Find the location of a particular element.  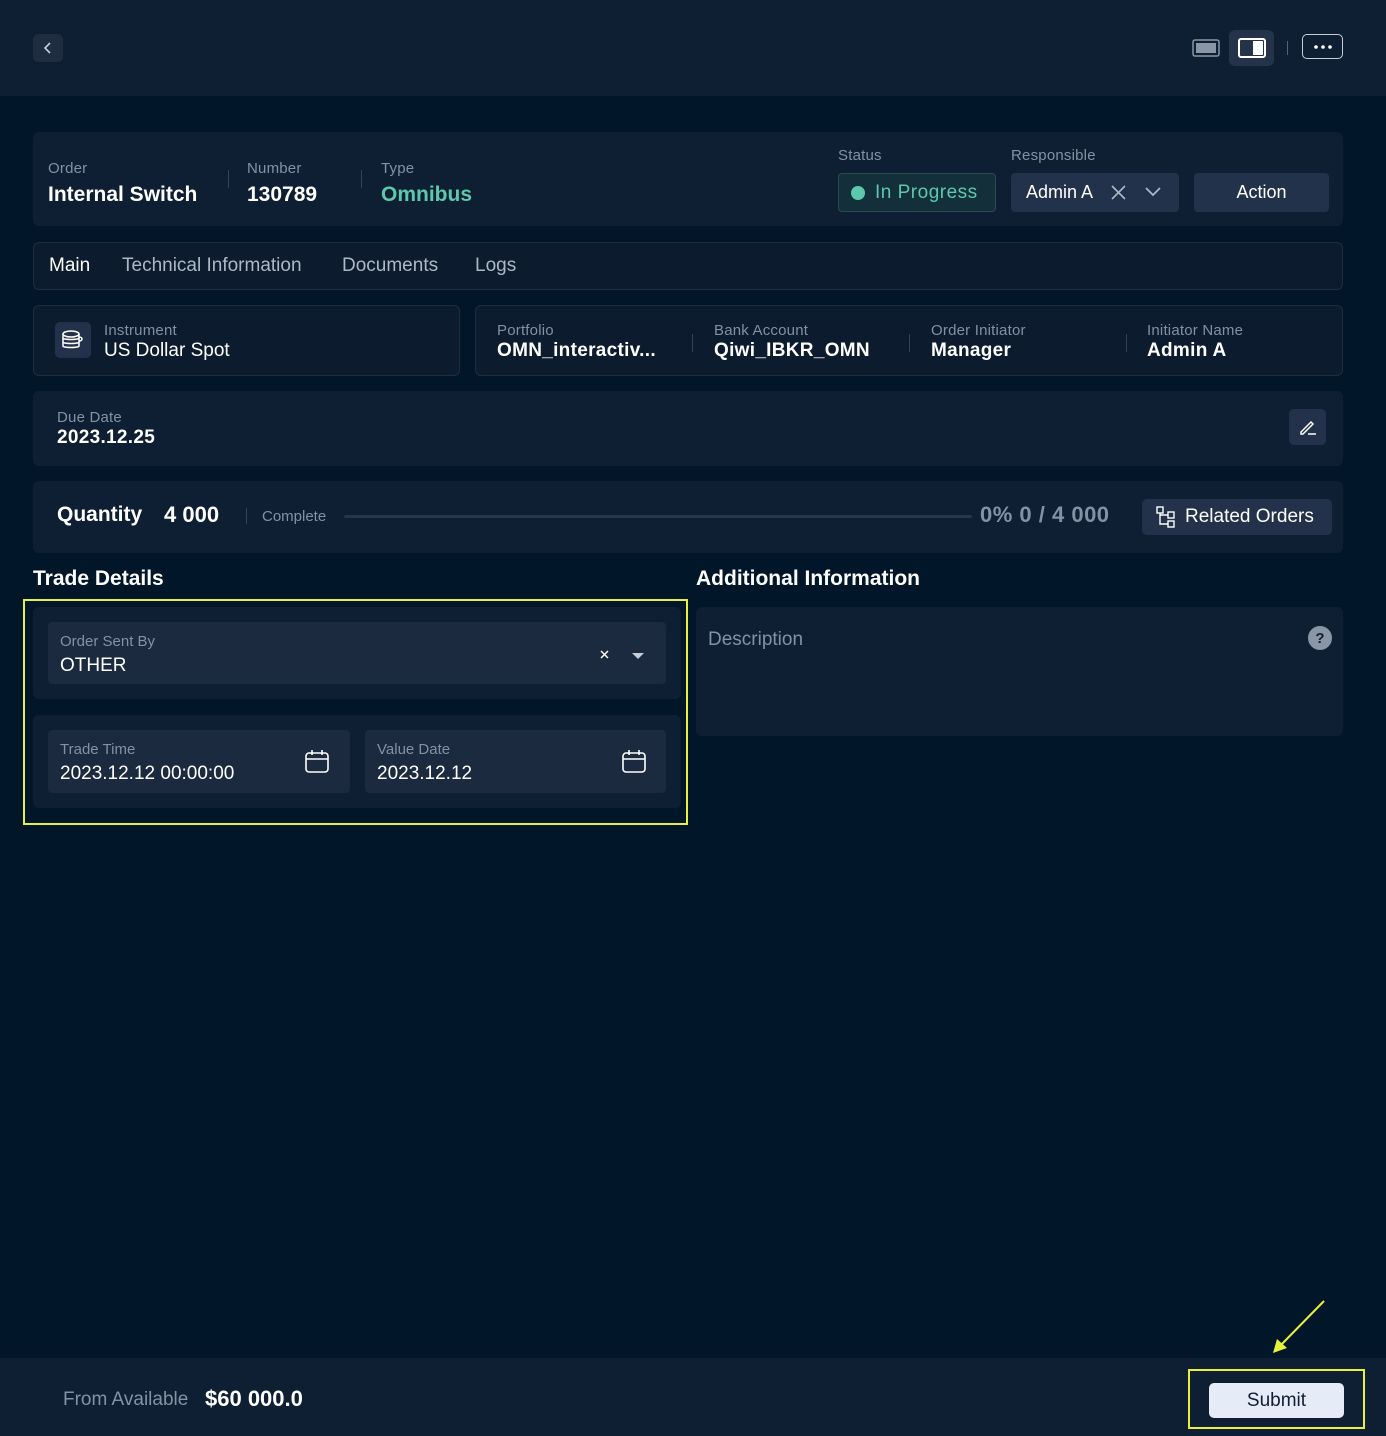

responsible-select: Admin A is located at coordinates (1095, 192).